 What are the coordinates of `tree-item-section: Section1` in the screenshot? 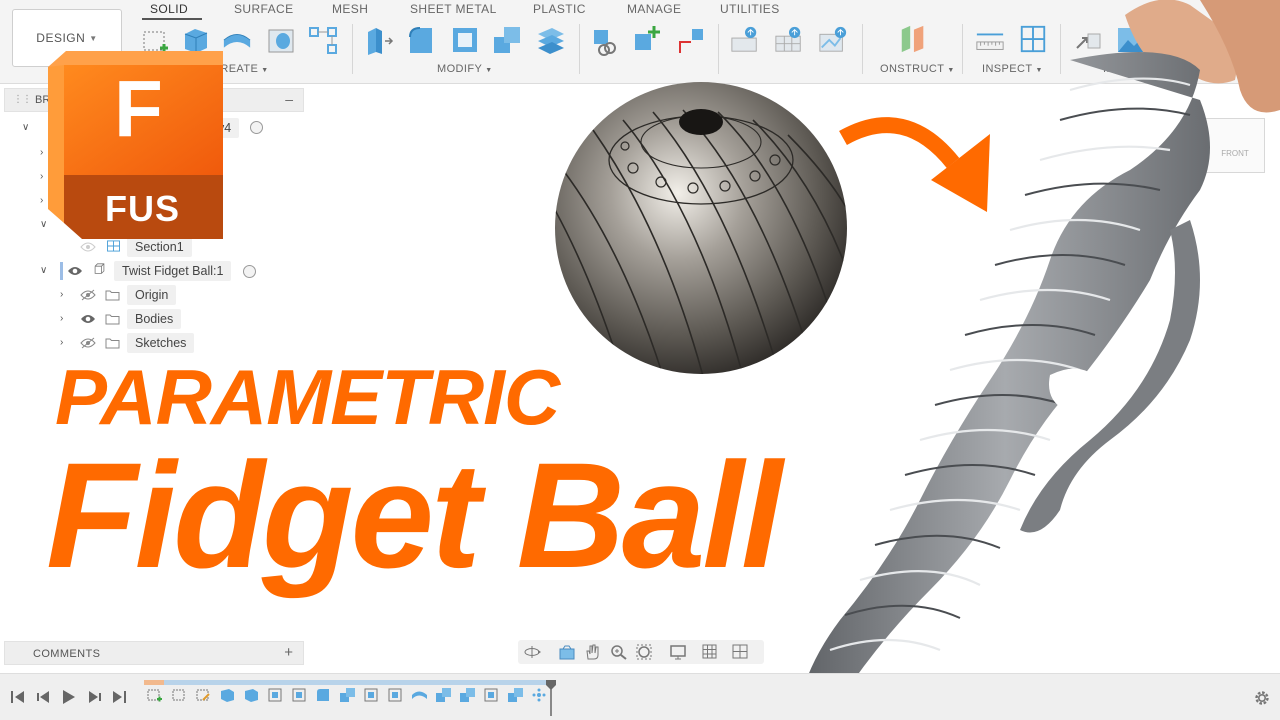 It's located at (159, 247).